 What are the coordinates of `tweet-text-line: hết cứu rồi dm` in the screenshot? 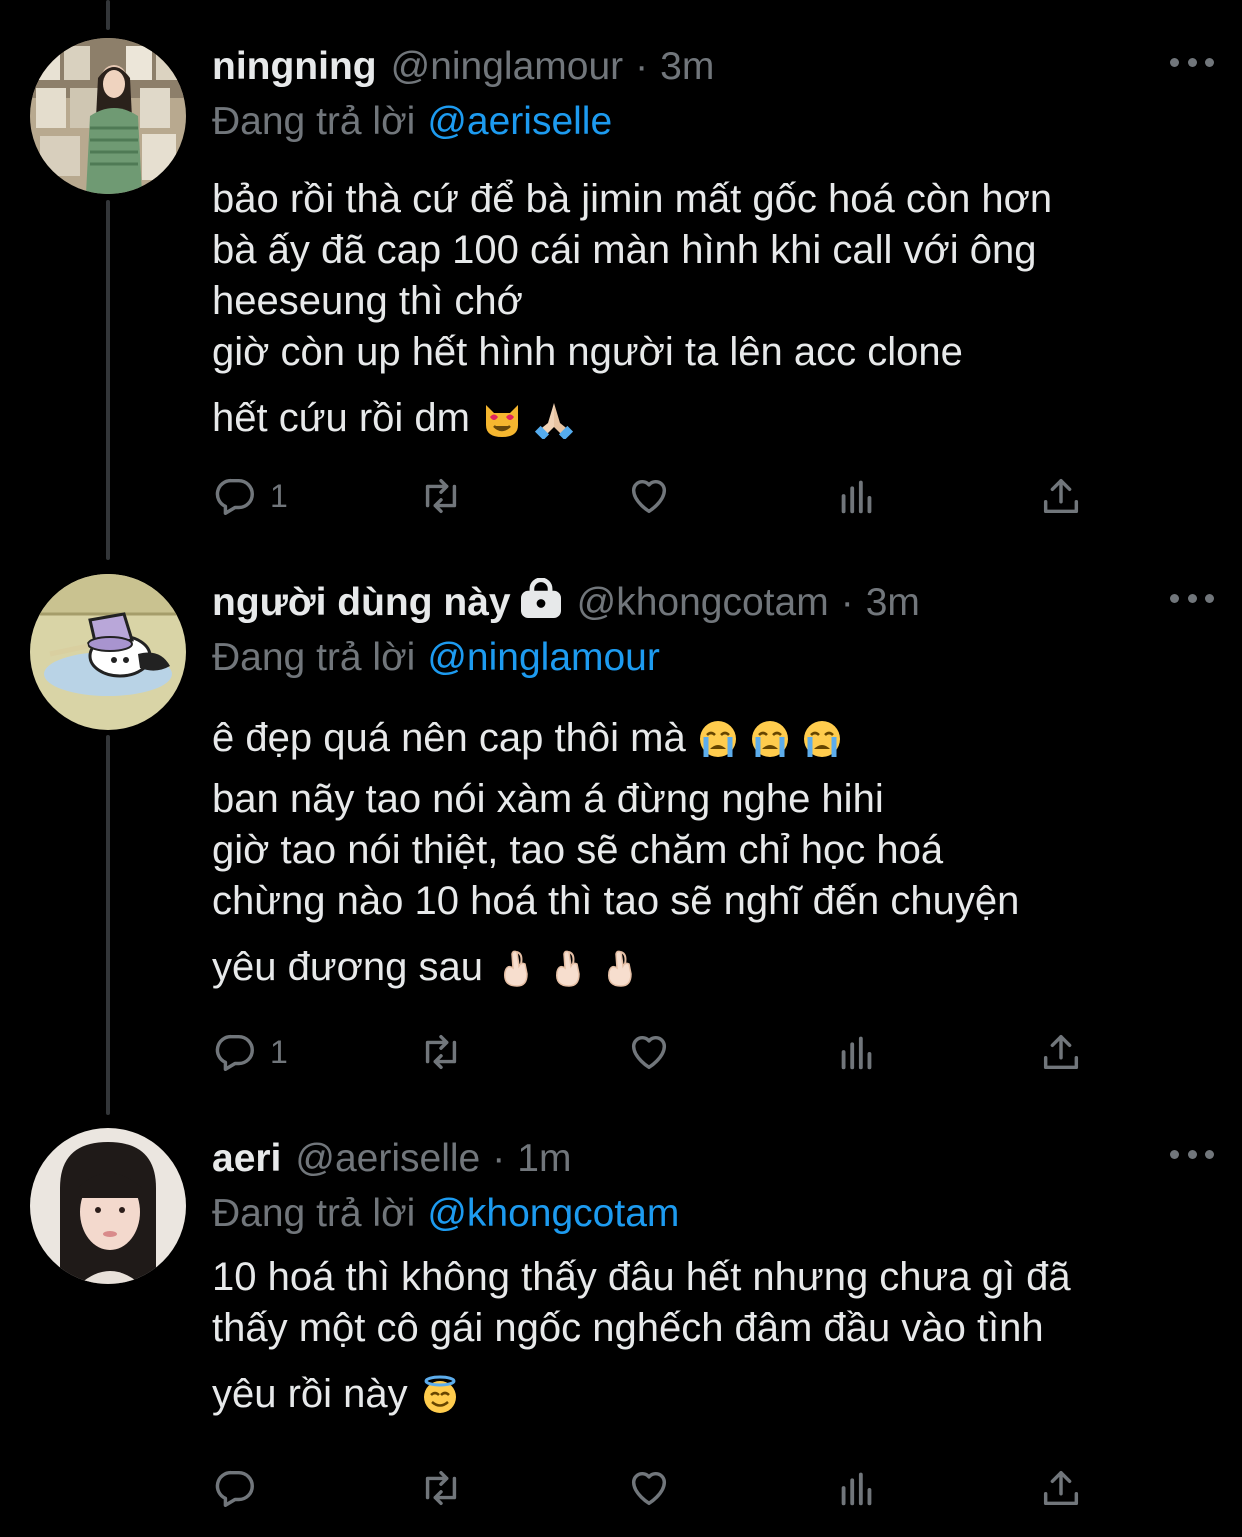 It's located at (712, 418).